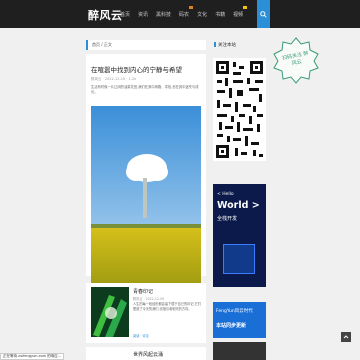  I want to click on ad2-line2: 本站同步更新, so click(231, 326).